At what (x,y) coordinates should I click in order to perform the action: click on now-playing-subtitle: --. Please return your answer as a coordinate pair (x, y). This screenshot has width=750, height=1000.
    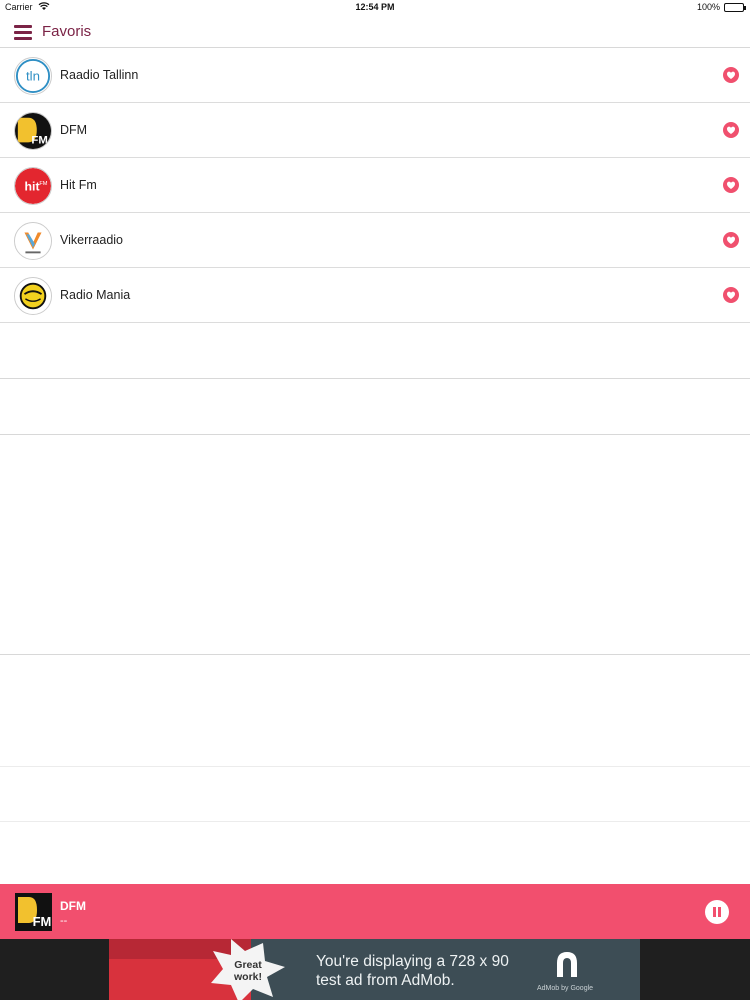
    Looking at the image, I should click on (64, 921).